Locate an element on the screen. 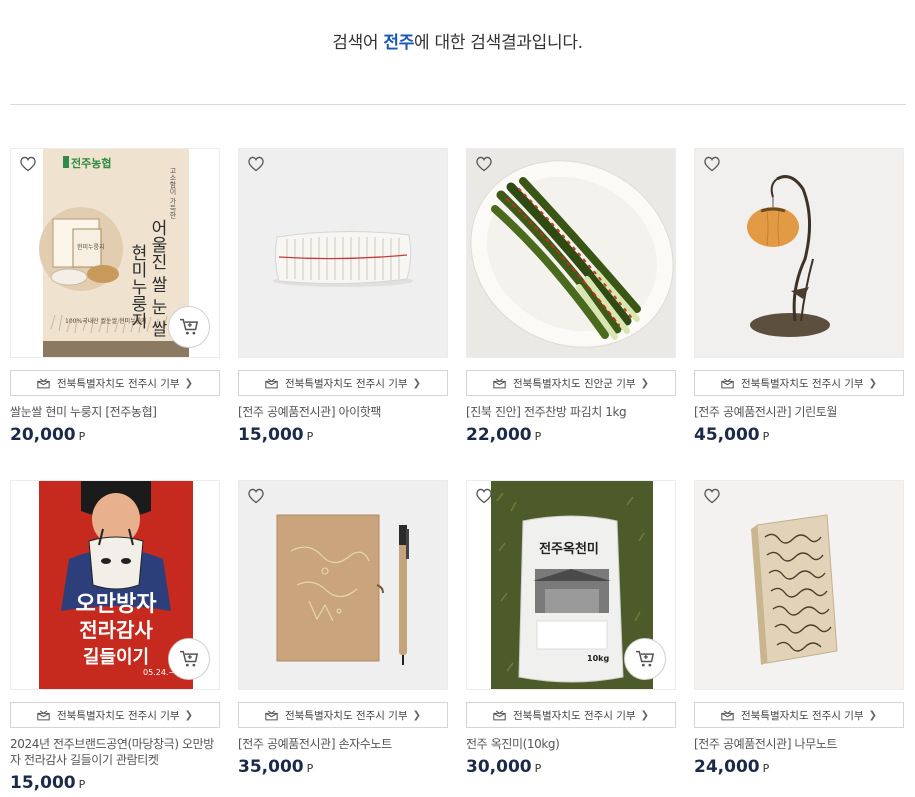  heading-suffix: 에 대한 검색결과입니다. is located at coordinates (498, 43).